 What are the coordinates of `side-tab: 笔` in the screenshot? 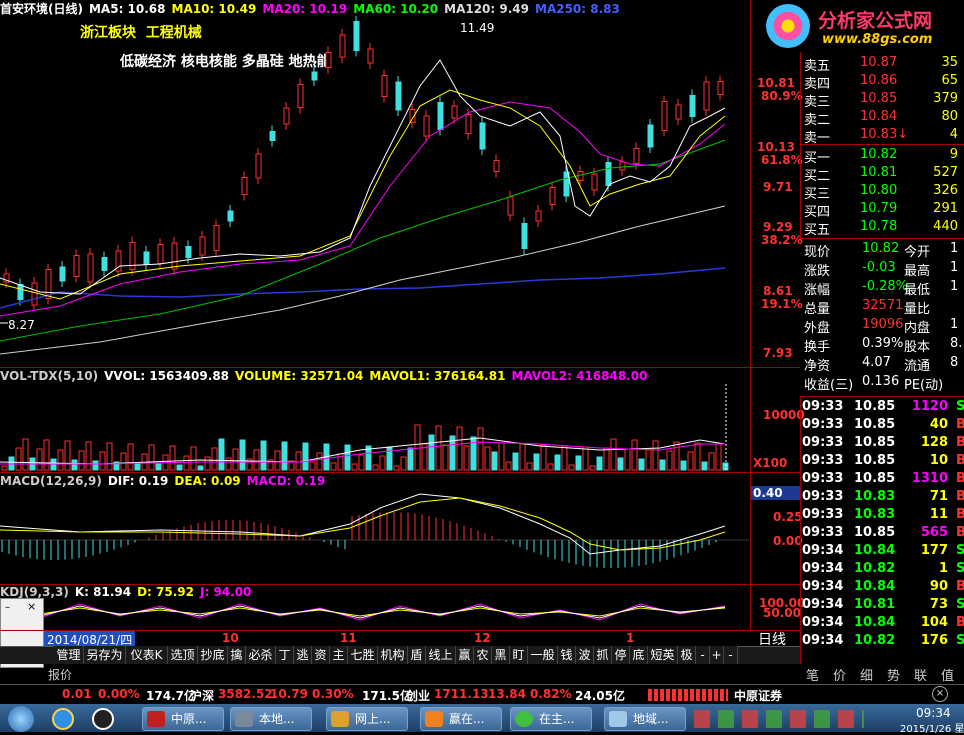 It's located at (812, 674).